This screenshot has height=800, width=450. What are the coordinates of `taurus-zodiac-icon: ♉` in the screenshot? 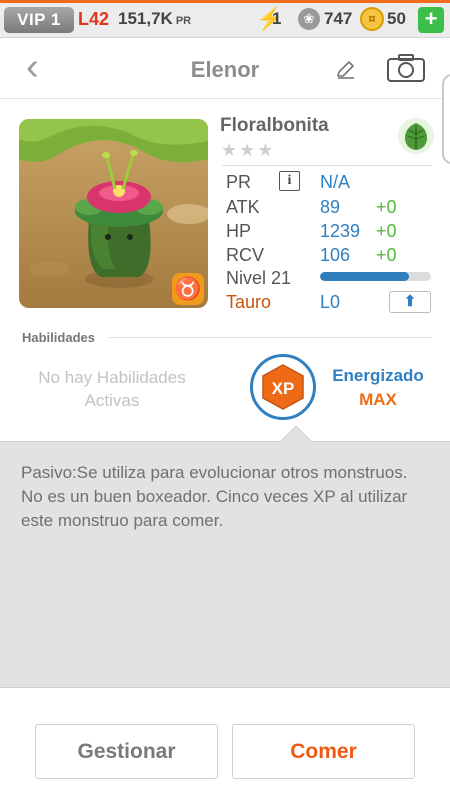 It's located at (188, 289).